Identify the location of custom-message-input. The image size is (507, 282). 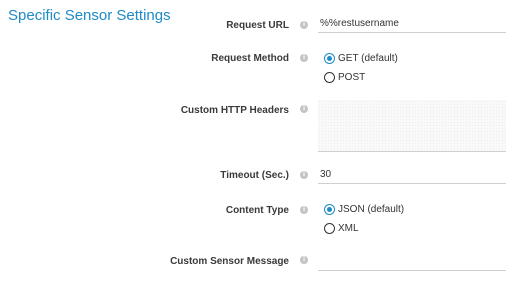
(412, 262).